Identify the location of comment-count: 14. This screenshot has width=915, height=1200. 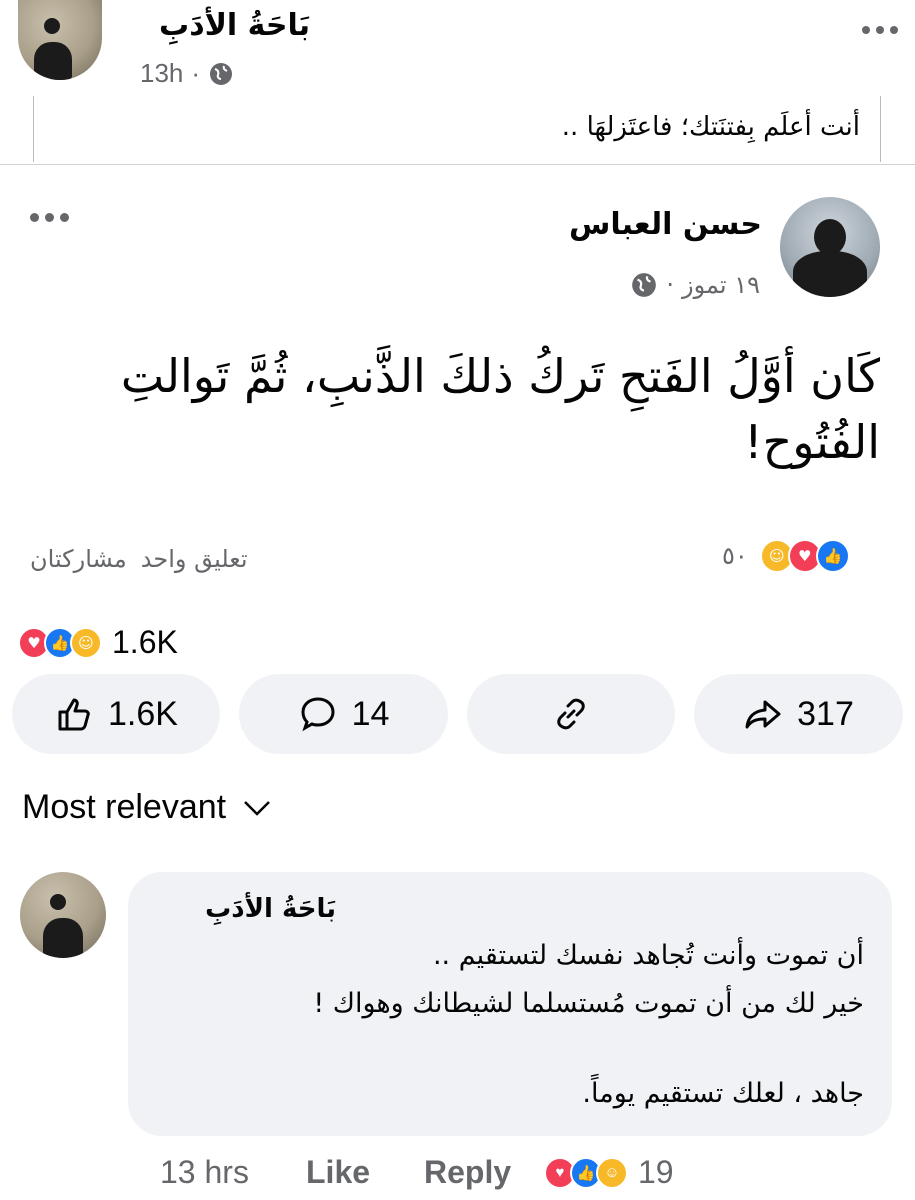
(370, 713).